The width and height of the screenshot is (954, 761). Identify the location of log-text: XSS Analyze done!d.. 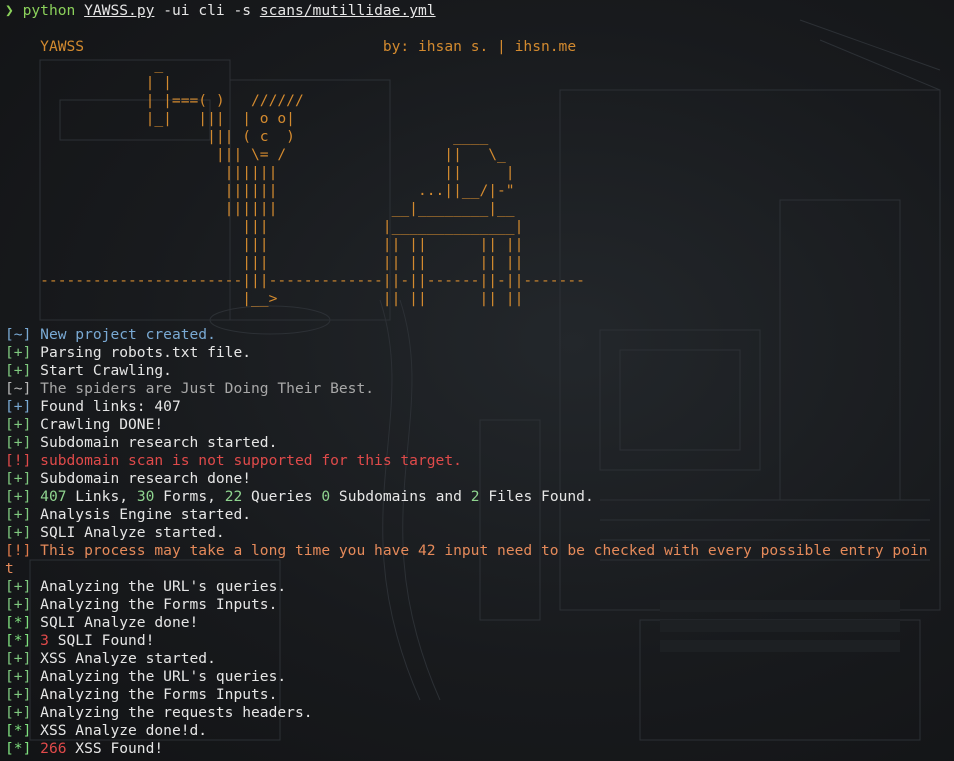
(124, 730).